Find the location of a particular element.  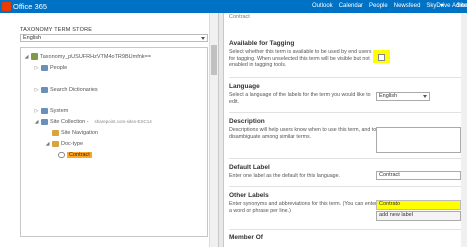

admin-link: Adme is located at coordinates (459, 6).